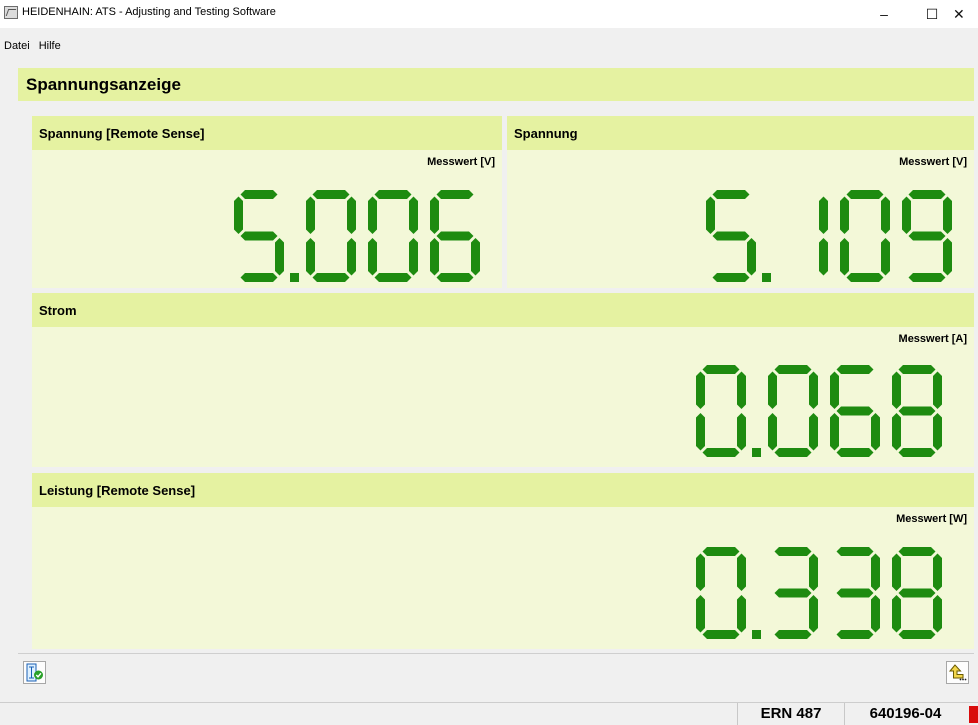  I want to click on measurement-check-button, so click(34, 672).